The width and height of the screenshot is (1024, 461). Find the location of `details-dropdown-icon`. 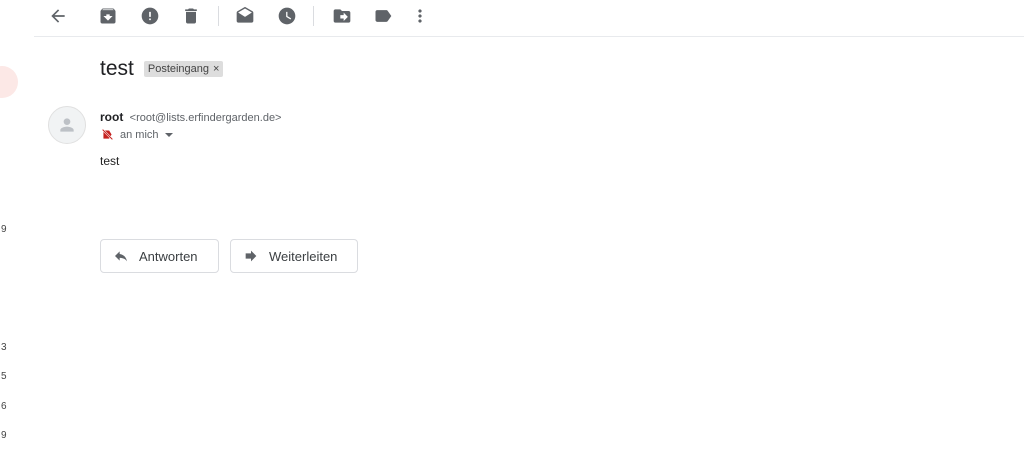

details-dropdown-icon is located at coordinates (168, 134).